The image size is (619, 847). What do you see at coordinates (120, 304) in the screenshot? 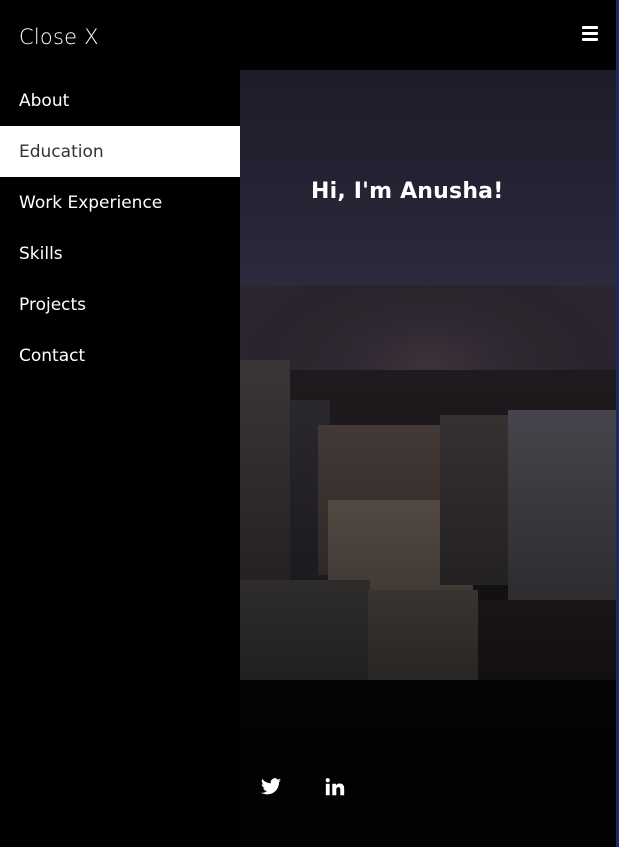
I see `nav-item-projects: Projects` at bounding box center [120, 304].